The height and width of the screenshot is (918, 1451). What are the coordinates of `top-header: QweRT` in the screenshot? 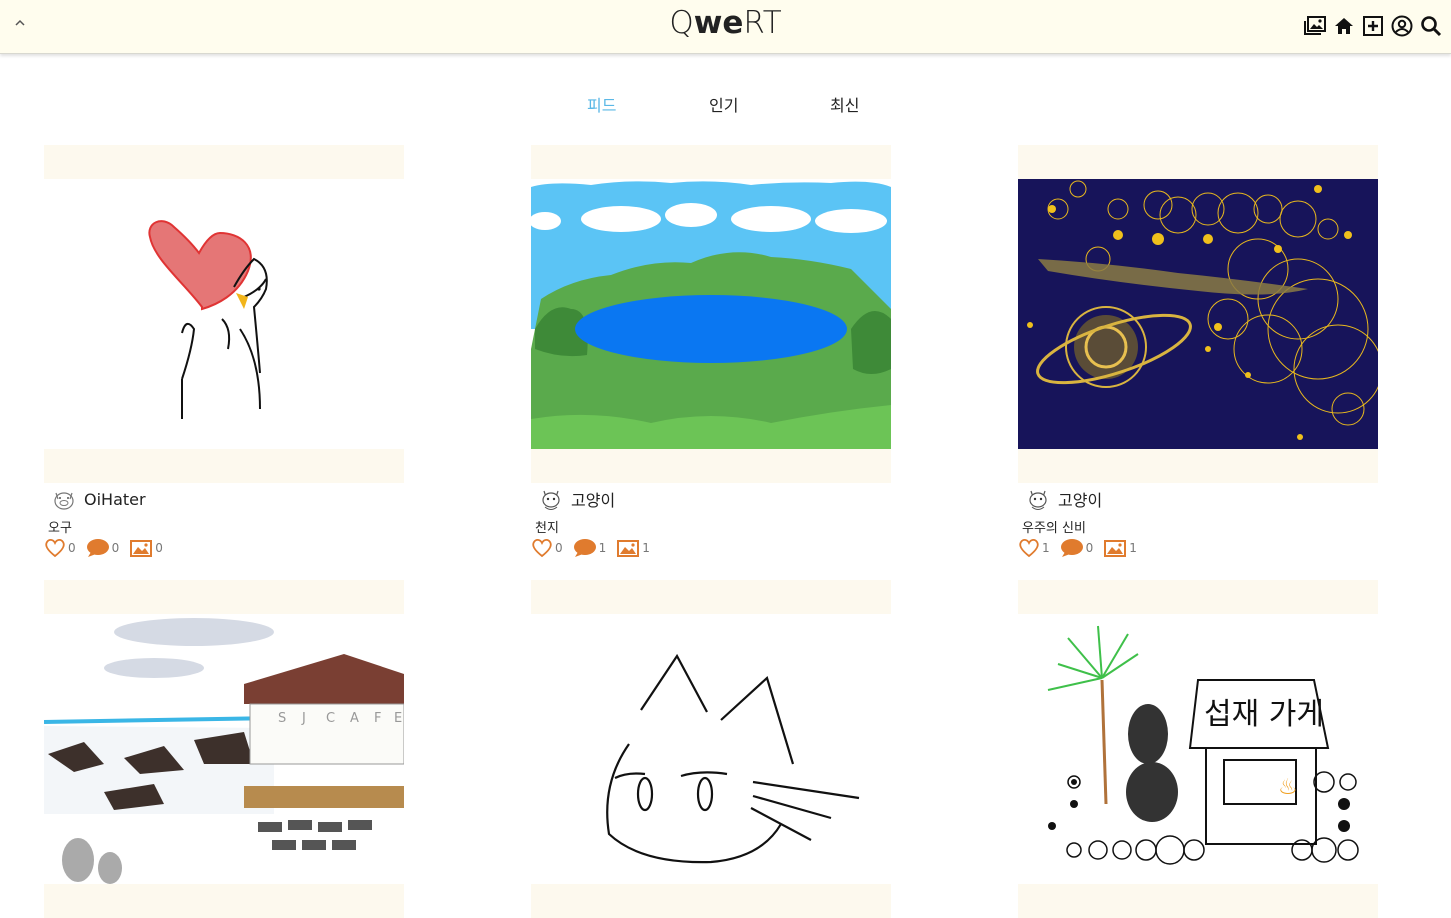 It's located at (725, 27).